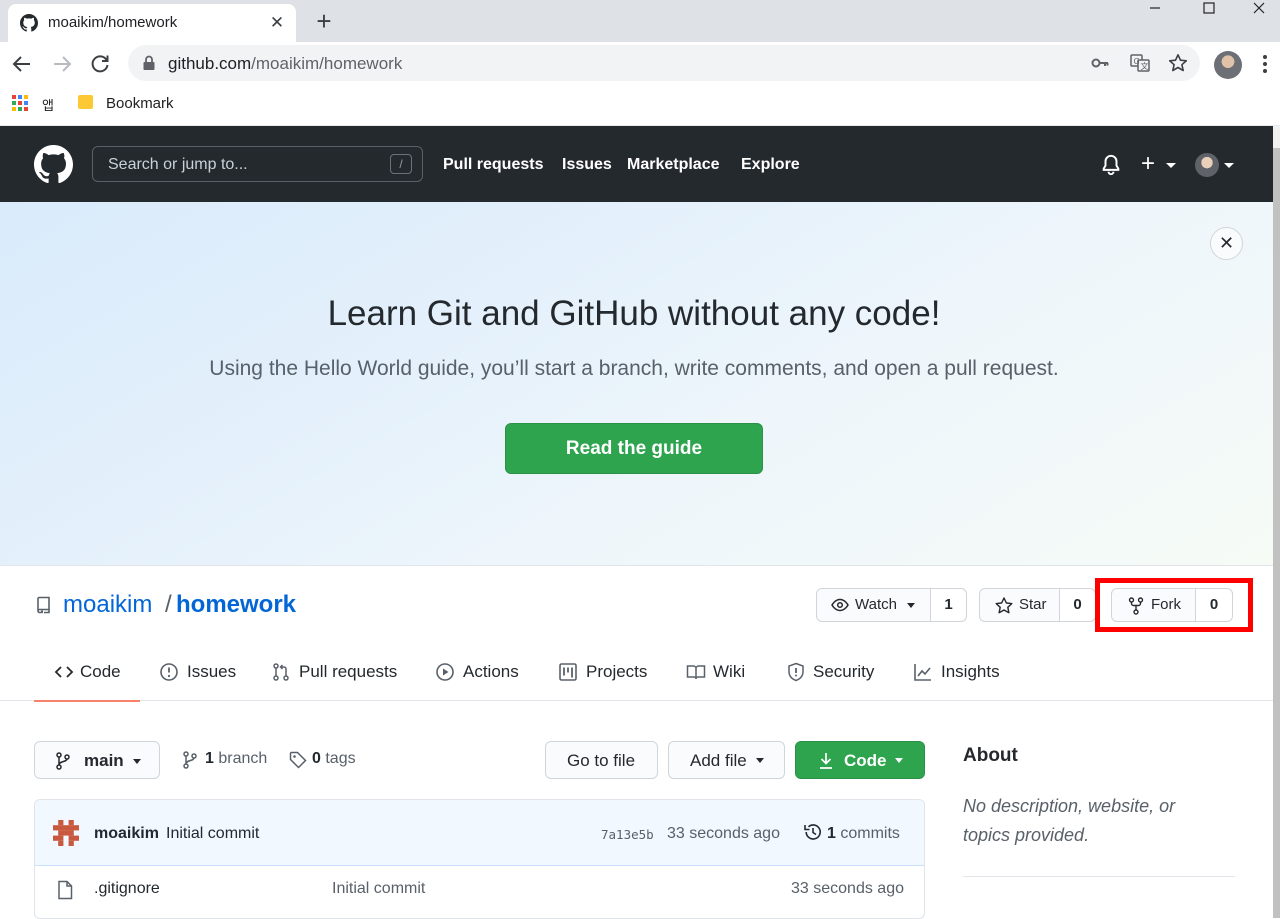 The height and width of the screenshot is (919, 1280). Describe the element at coordinates (664, 63) in the screenshot. I see `address-bar: github.com/moaikim/homework G文` at that location.